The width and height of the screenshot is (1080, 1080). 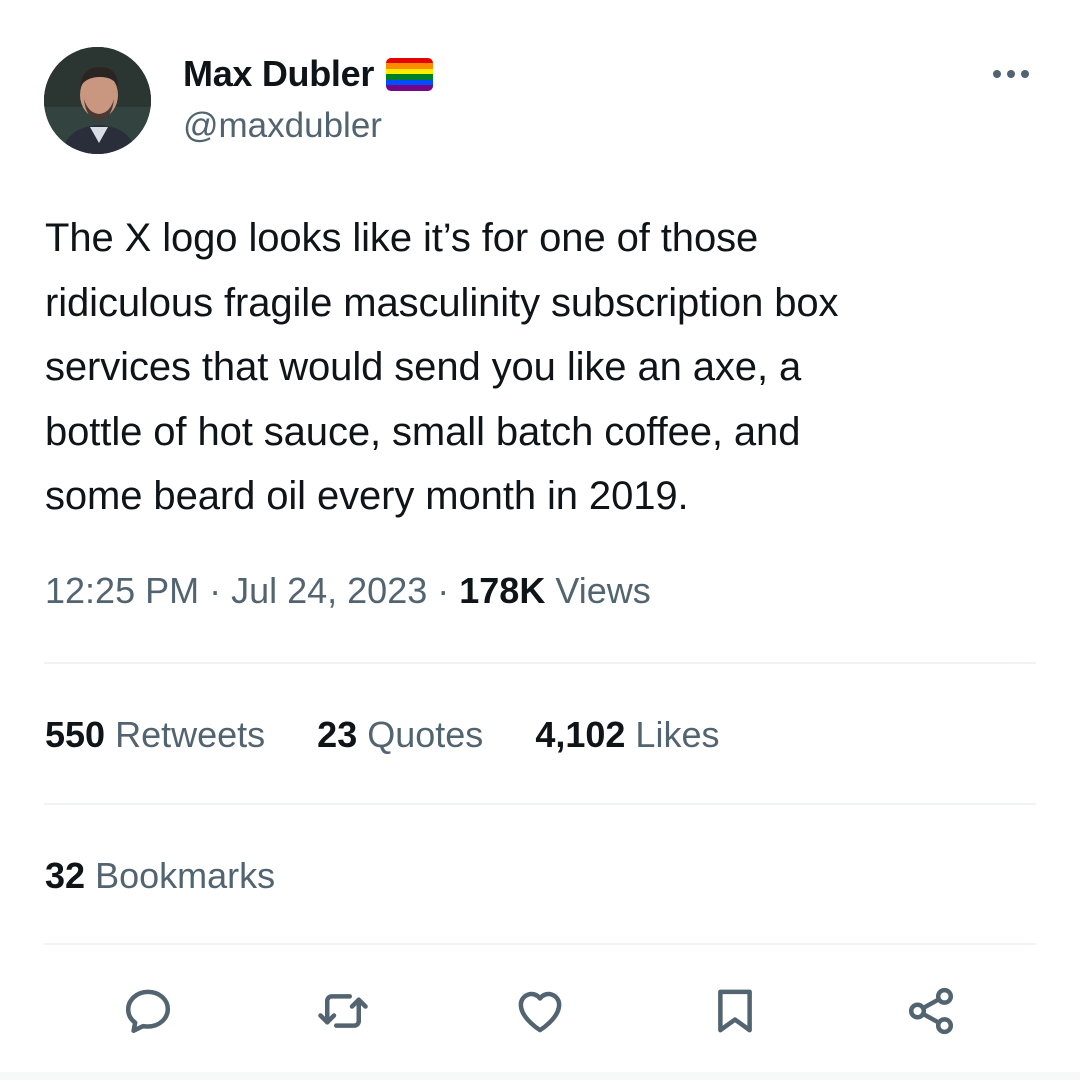 What do you see at coordinates (425, 734) in the screenshot?
I see `quotes-label: Quotes` at bounding box center [425, 734].